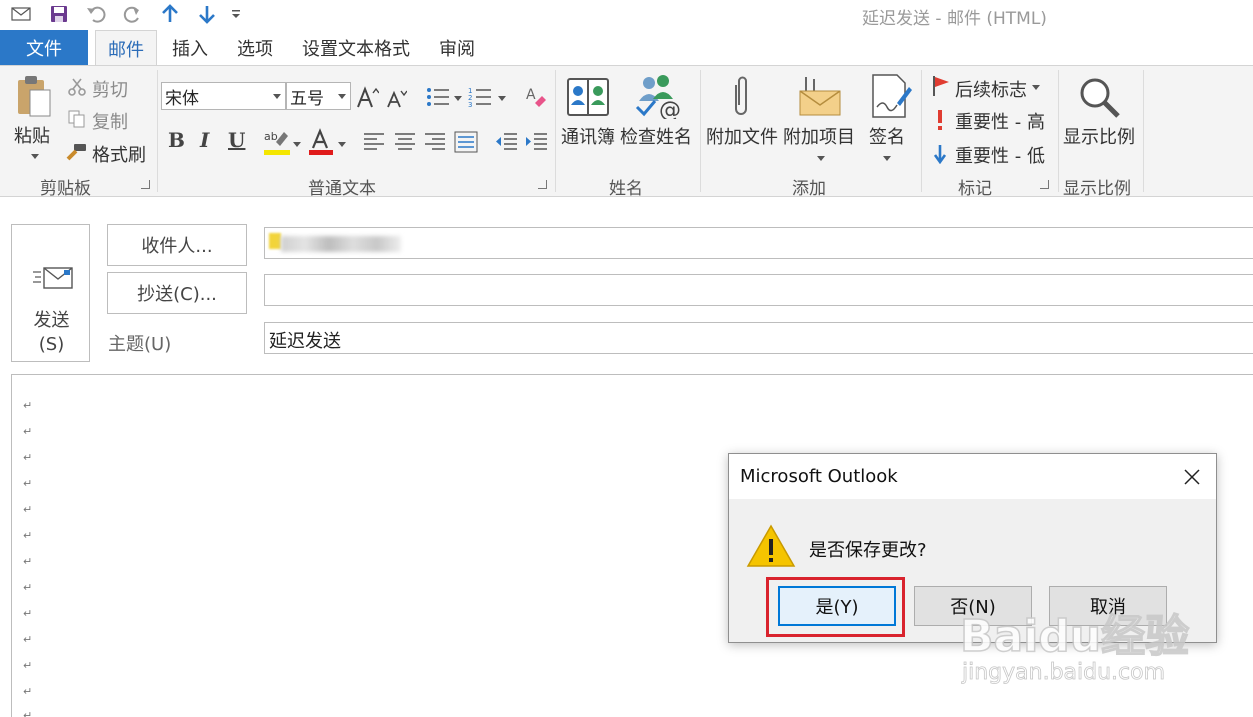 The height and width of the screenshot is (717, 1253). Describe the element at coordinates (77, 119) in the screenshot. I see `copy-icon` at that location.